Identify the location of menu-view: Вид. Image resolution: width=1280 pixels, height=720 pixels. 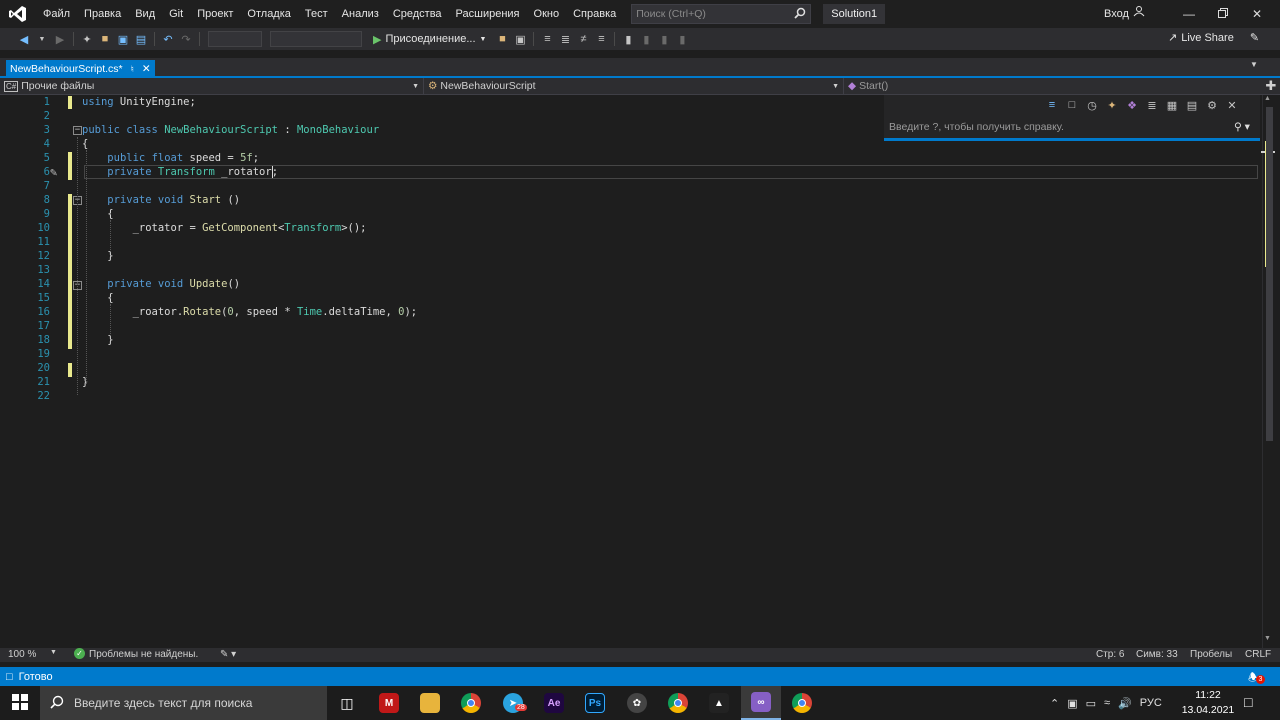
(145, 14).